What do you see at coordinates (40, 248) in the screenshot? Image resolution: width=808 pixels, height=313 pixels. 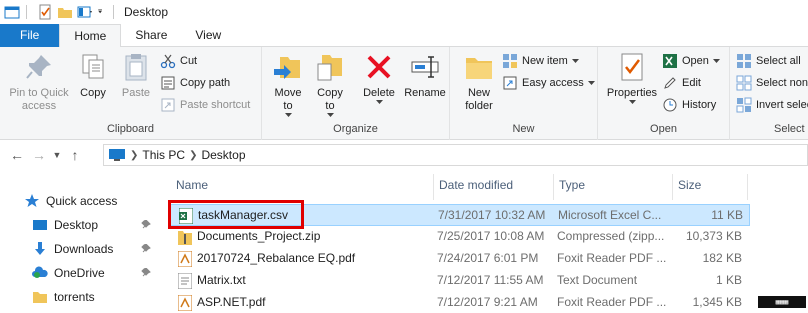 I see `download-icon` at bounding box center [40, 248].